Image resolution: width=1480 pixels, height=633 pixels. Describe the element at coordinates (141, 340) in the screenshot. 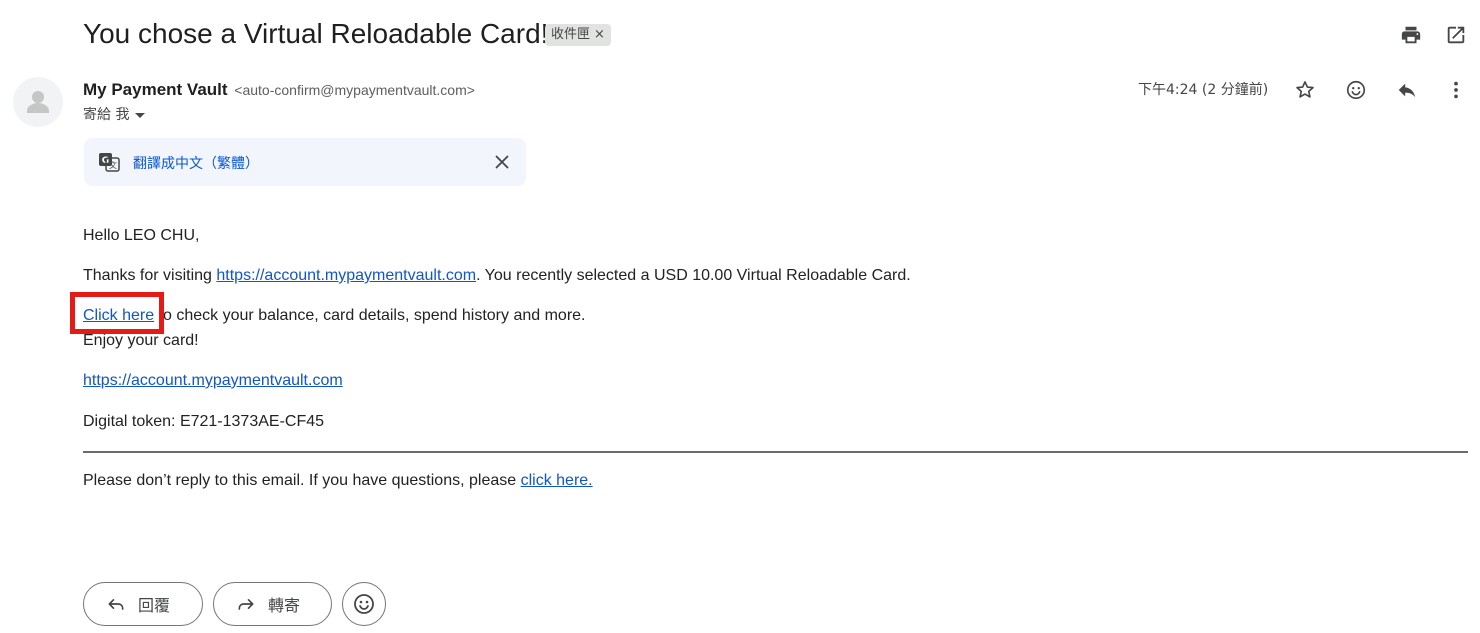

I see `enjoy-text: Enjoy your card!` at that location.